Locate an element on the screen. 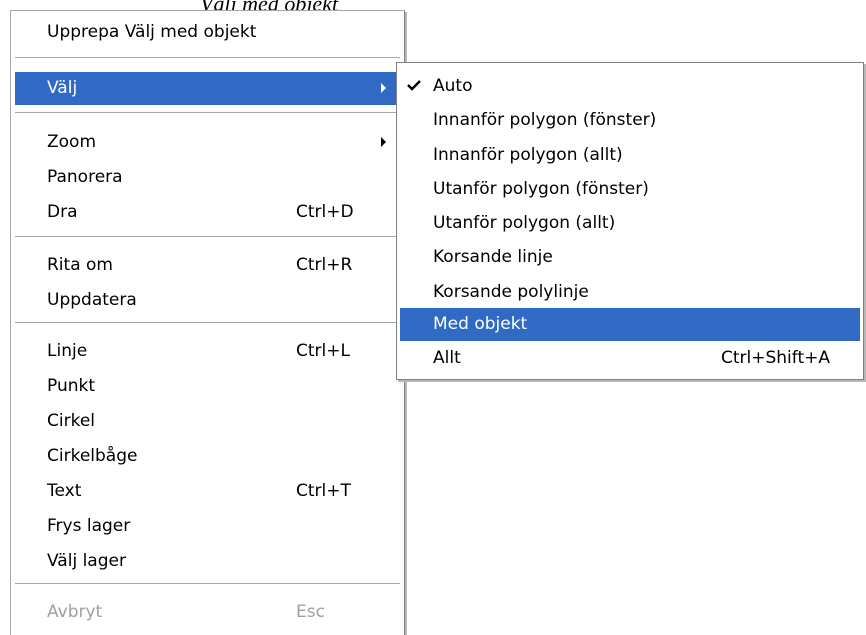  menu-item-label: Avbryt is located at coordinates (75, 612).